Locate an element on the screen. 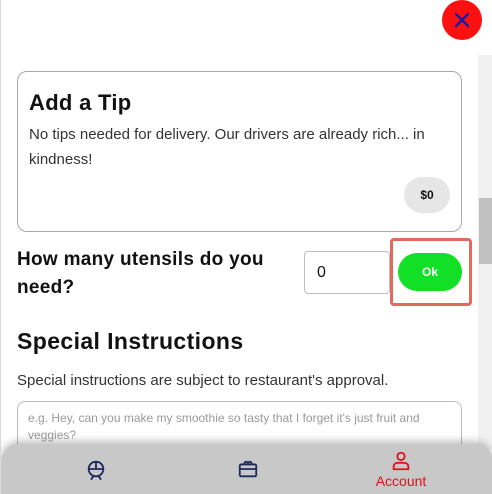 Image resolution: width=492 pixels, height=494 pixels. gift-card-icon is located at coordinates (248, 469).